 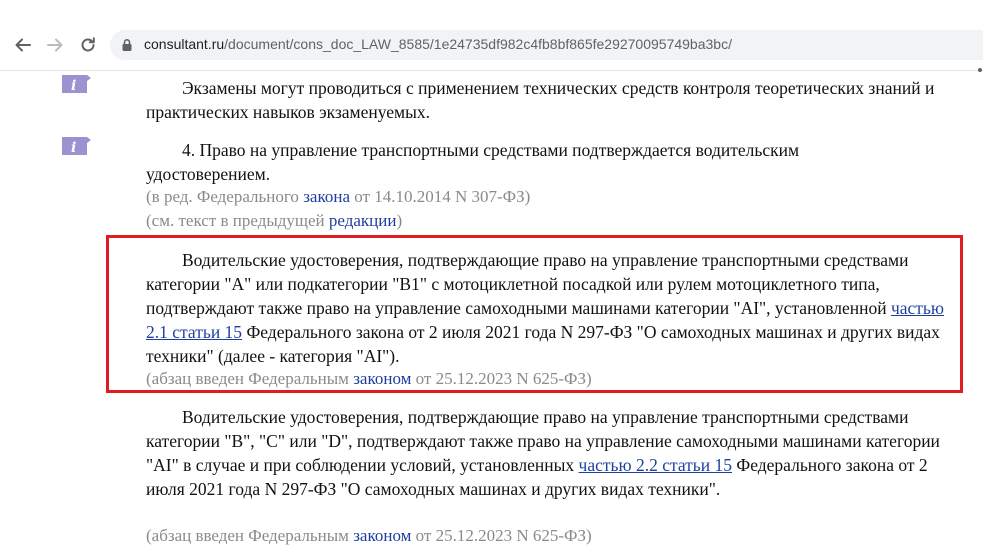 I want to click on note-text: (см. текст в предыдущей, so click(x=237, y=220).